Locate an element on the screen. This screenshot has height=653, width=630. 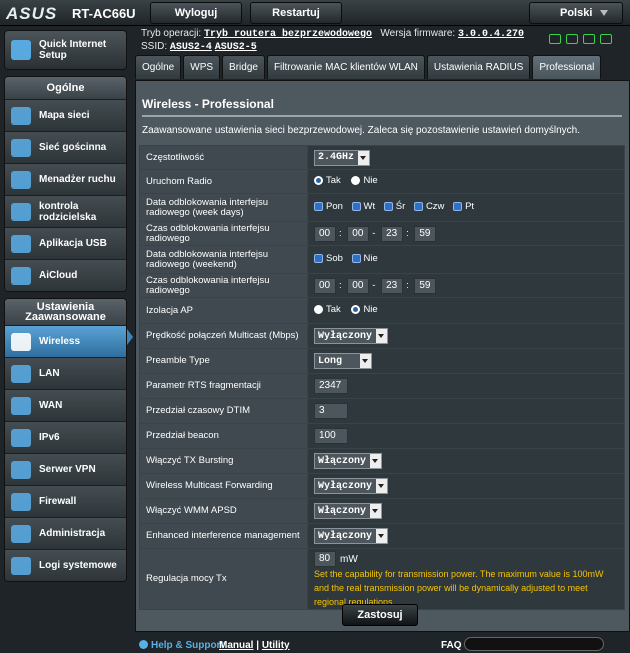
tab-wps: WPS is located at coordinates (202, 67).